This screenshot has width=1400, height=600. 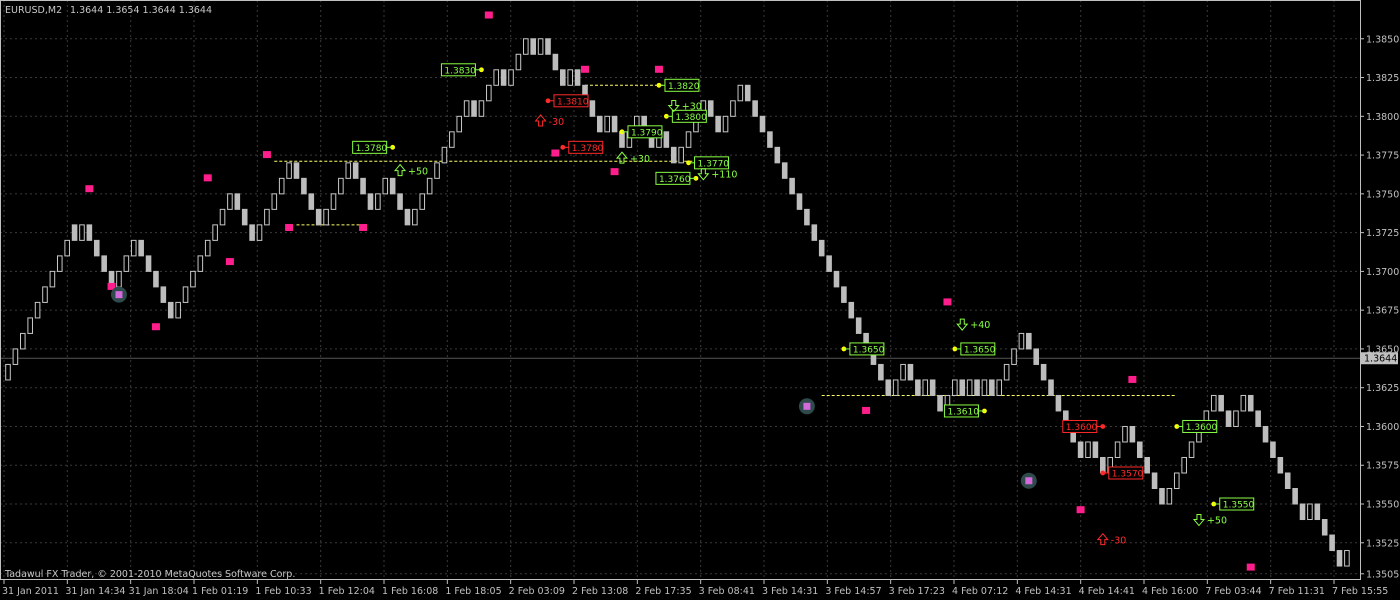 What do you see at coordinates (684, 87) in the screenshot?
I see `price-label-text: 1.3820` at bounding box center [684, 87].